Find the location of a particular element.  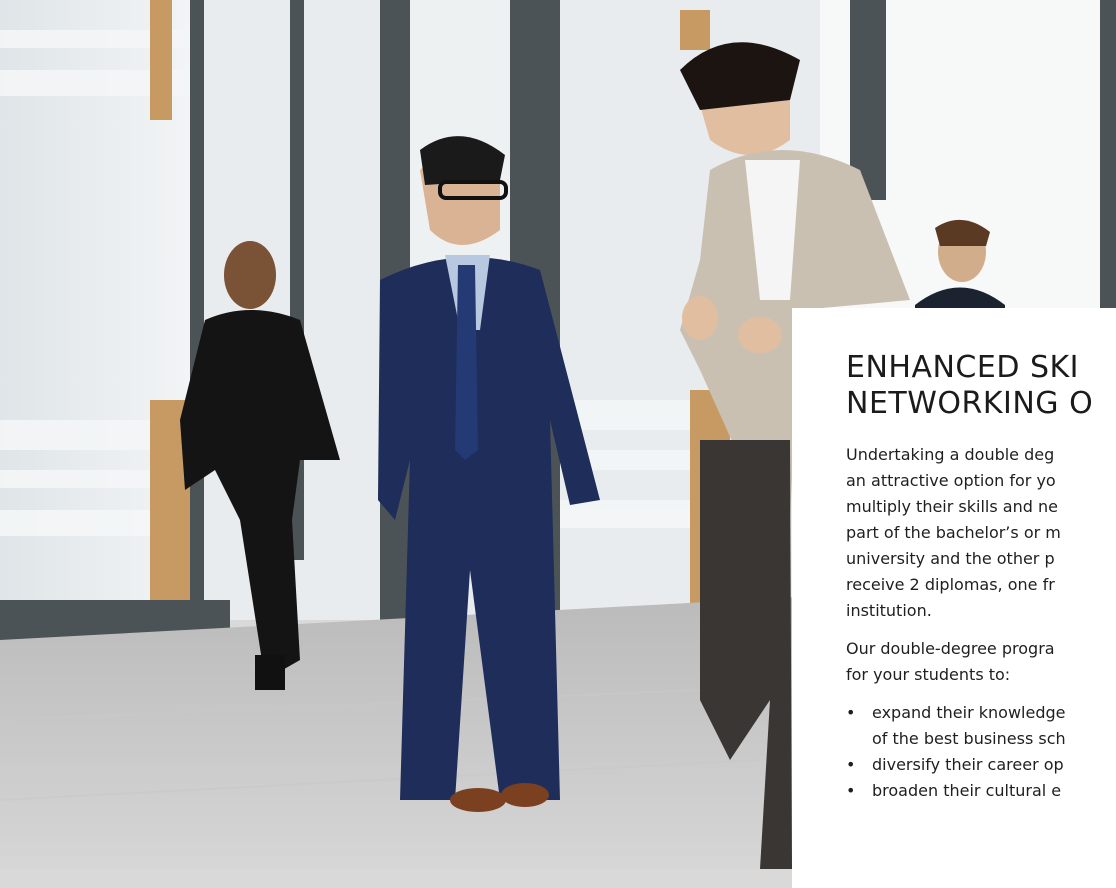

list-item-line: of the best business sch is located at coordinates (969, 738).